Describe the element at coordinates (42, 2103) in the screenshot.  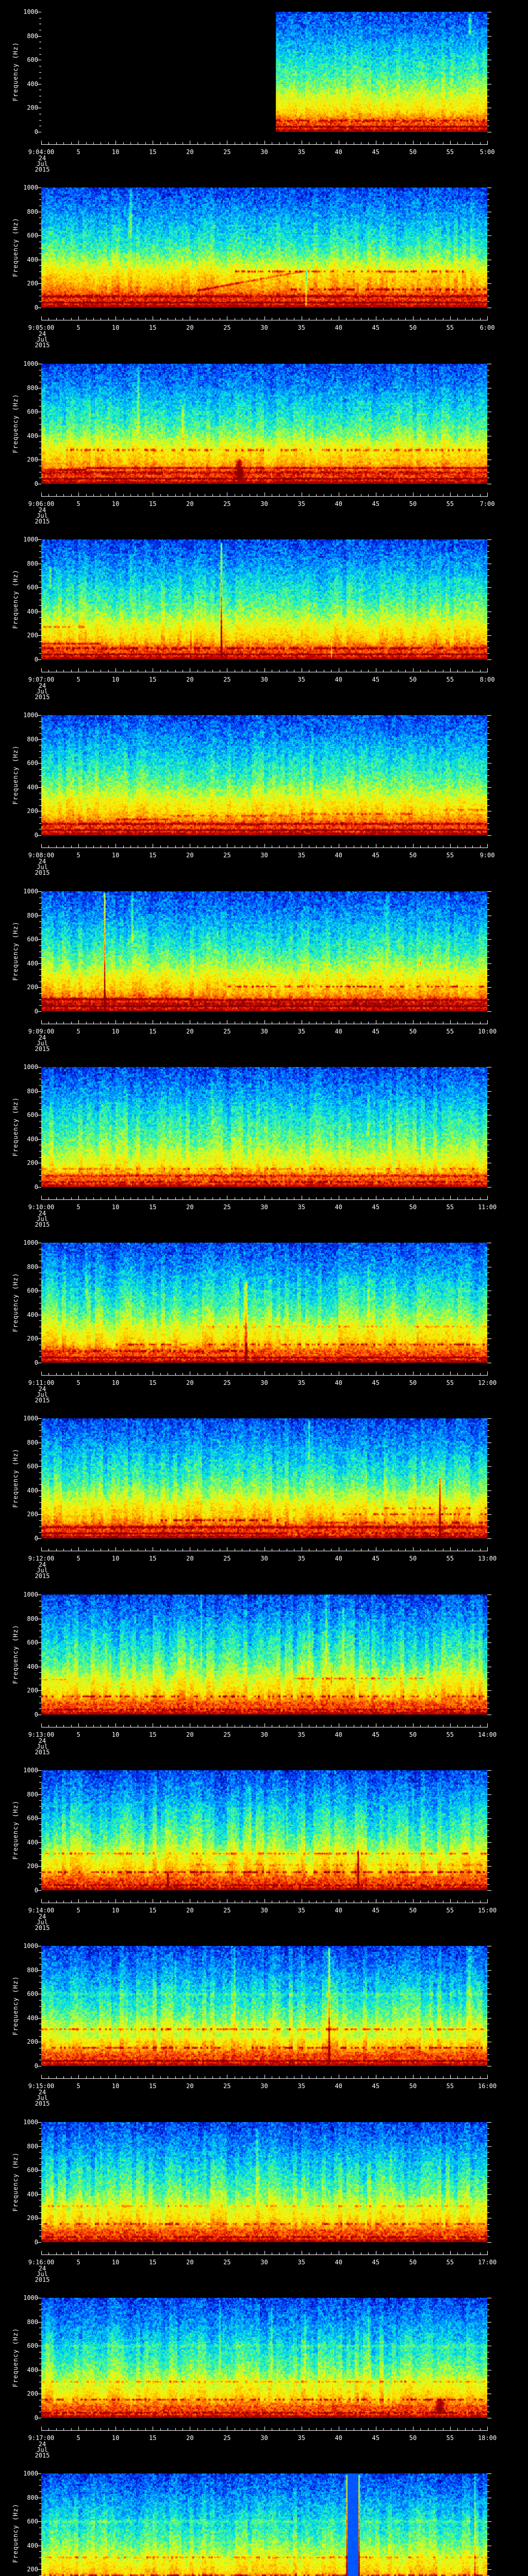
I see `date-year-label: 2015` at that location.